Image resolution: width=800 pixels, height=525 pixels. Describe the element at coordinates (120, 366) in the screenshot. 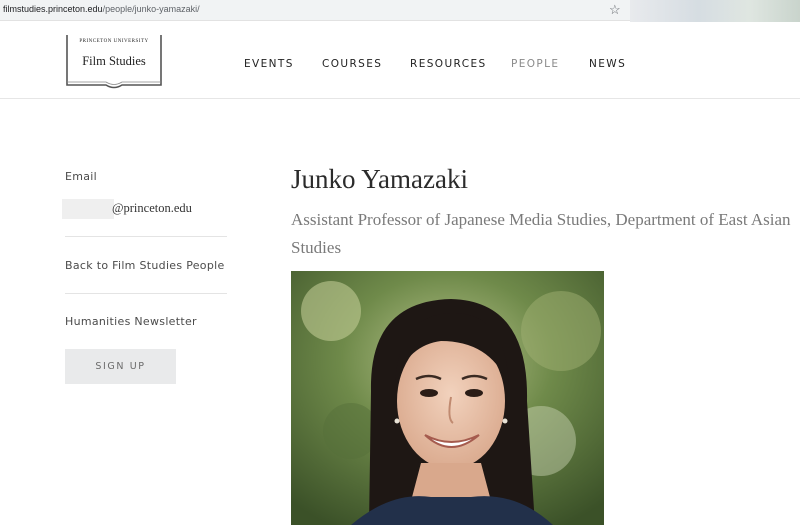

I see `sign-up-button: SIGN UP` at that location.